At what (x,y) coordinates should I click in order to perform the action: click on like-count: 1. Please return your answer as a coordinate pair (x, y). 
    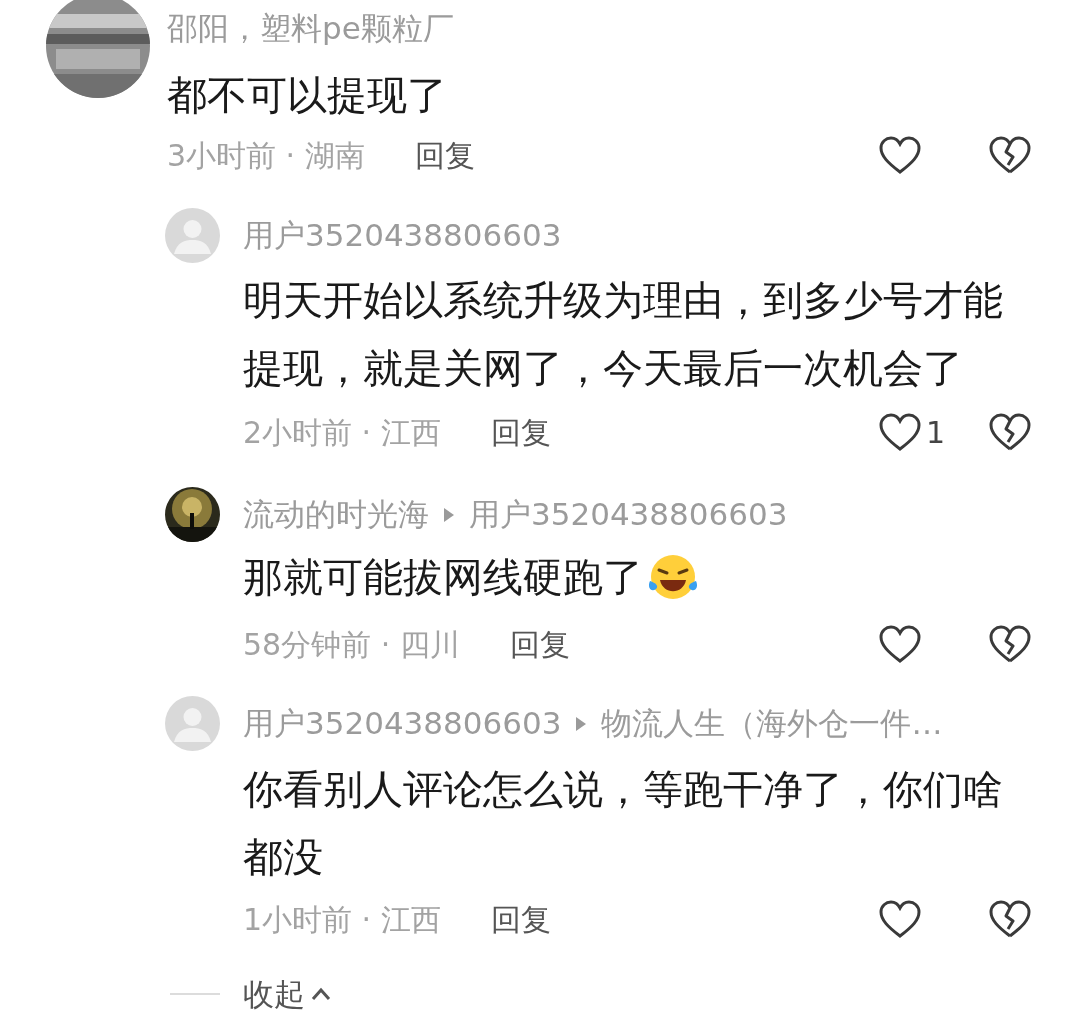
    Looking at the image, I should click on (936, 432).